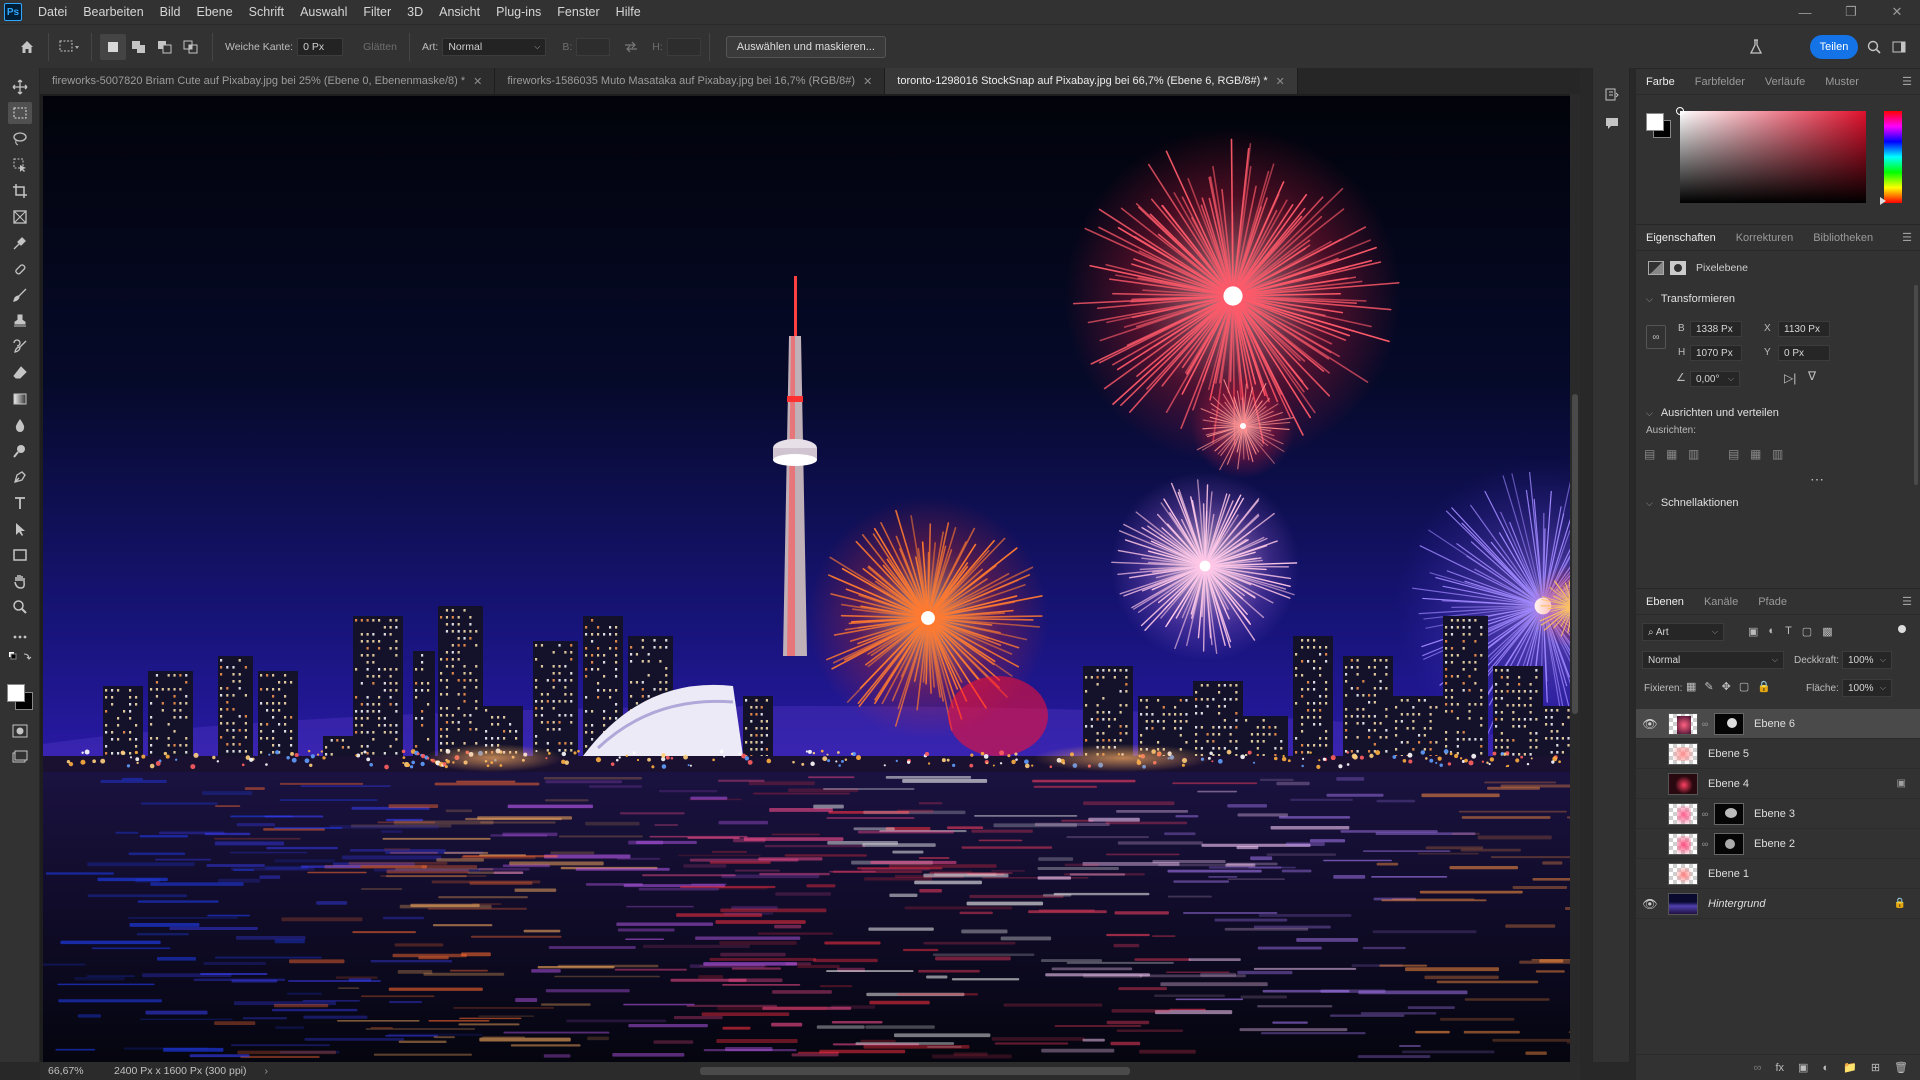 This screenshot has width=1920, height=1080. I want to click on tab-ebenen: Ebenen, so click(1665, 602).